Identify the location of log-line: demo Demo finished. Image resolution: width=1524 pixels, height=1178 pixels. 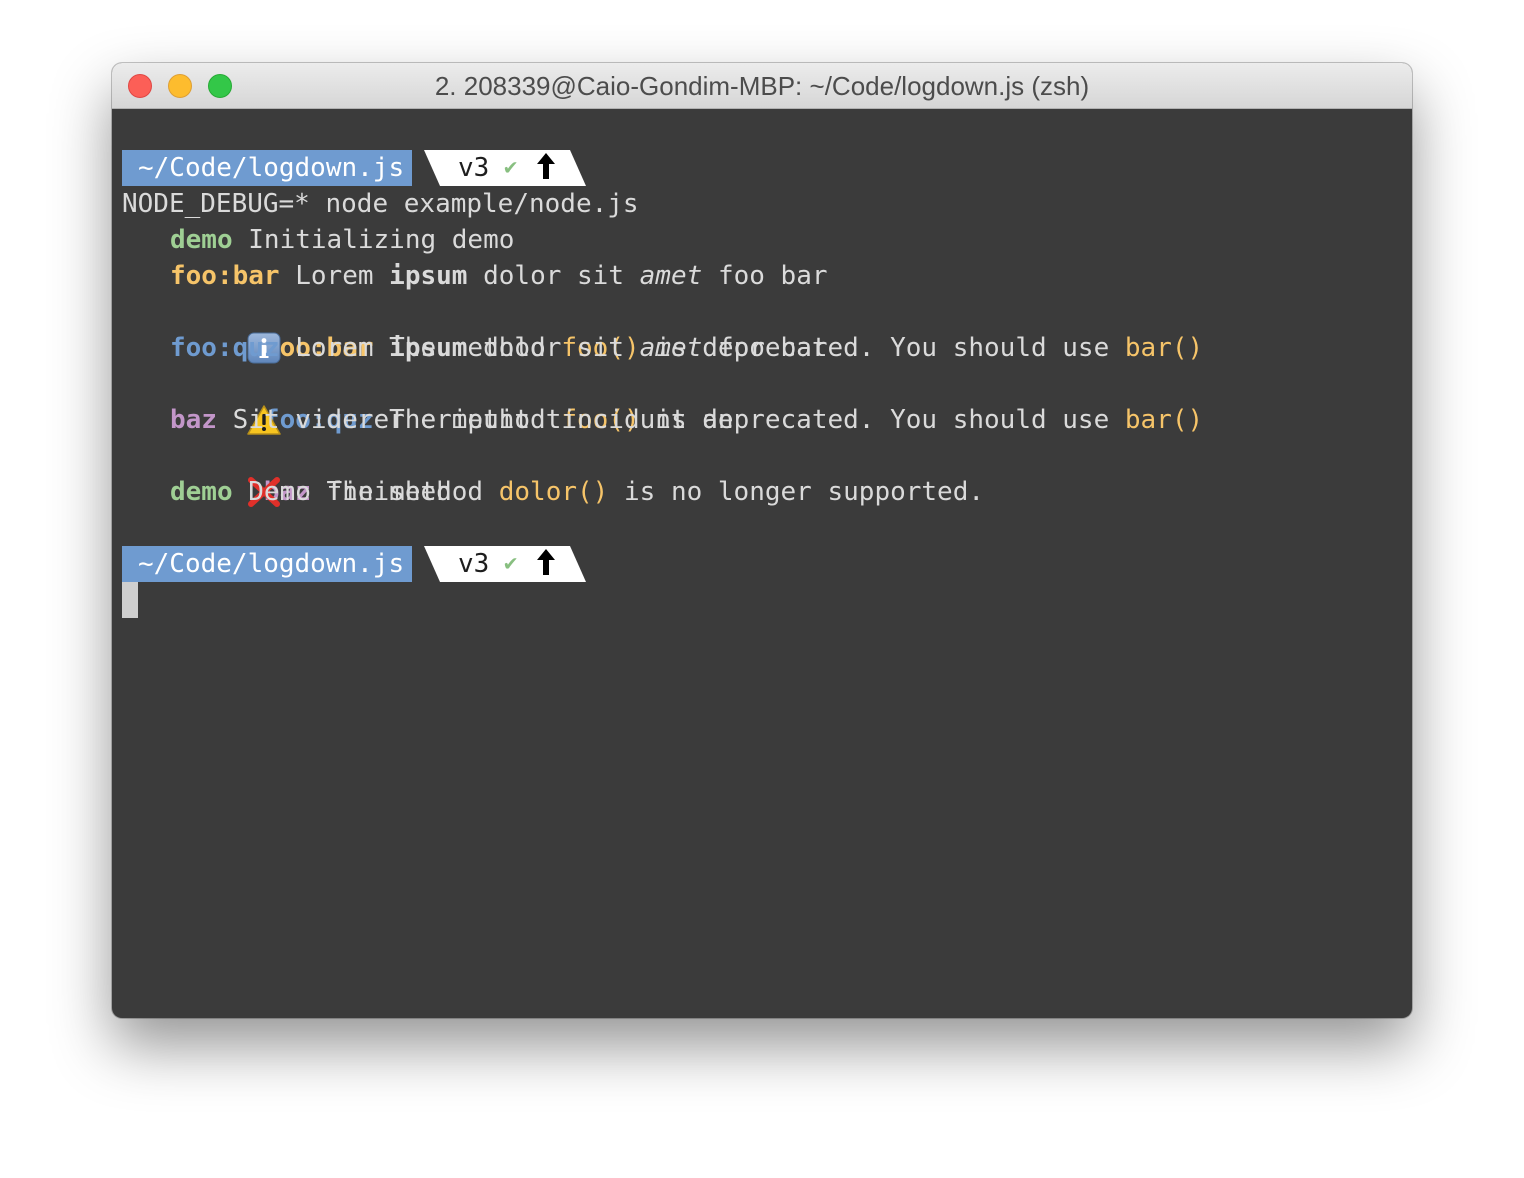
(662, 492).